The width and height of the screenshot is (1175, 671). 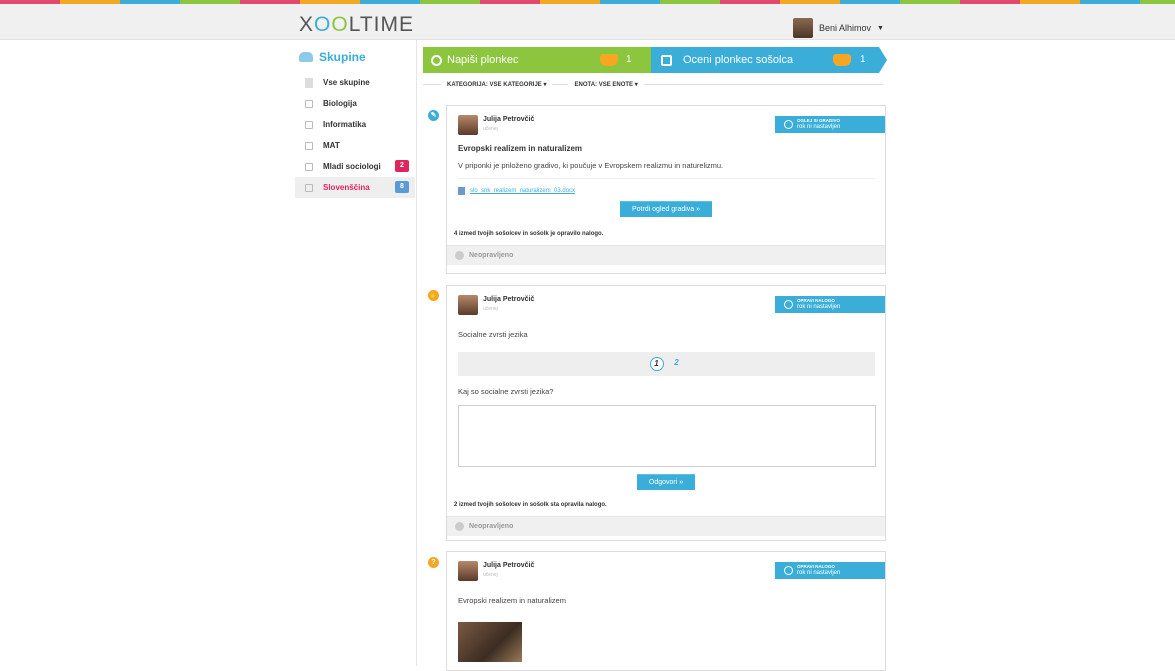 What do you see at coordinates (506, 391) in the screenshot?
I see `question-text: Kaj so socialne zvrsti jezika?` at bounding box center [506, 391].